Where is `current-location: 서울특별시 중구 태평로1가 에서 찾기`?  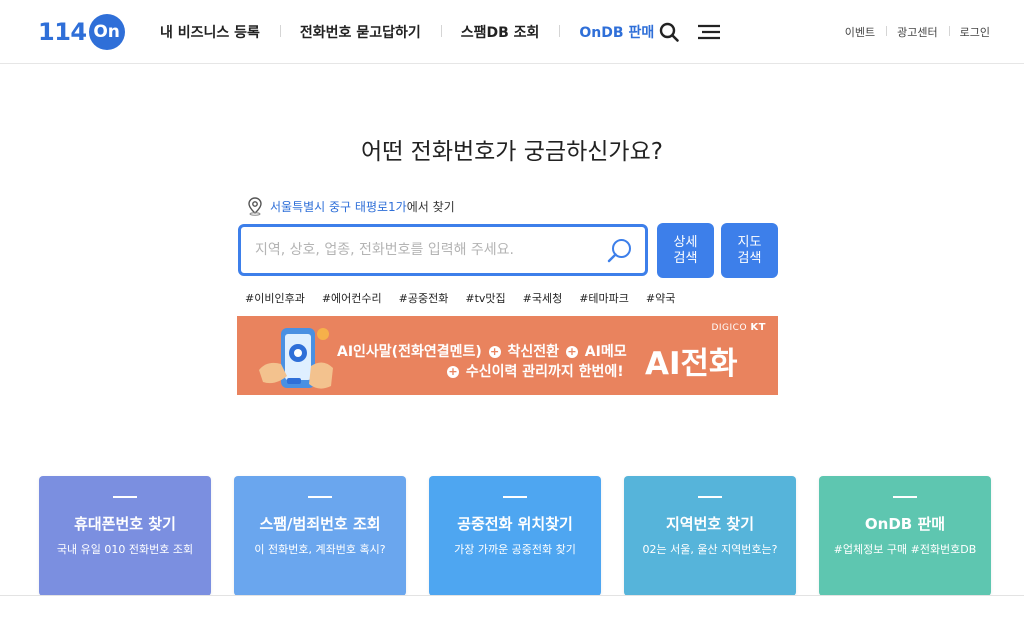
current-location: 서울특별시 중구 태평로1가 에서 찾기 is located at coordinates (350, 206).